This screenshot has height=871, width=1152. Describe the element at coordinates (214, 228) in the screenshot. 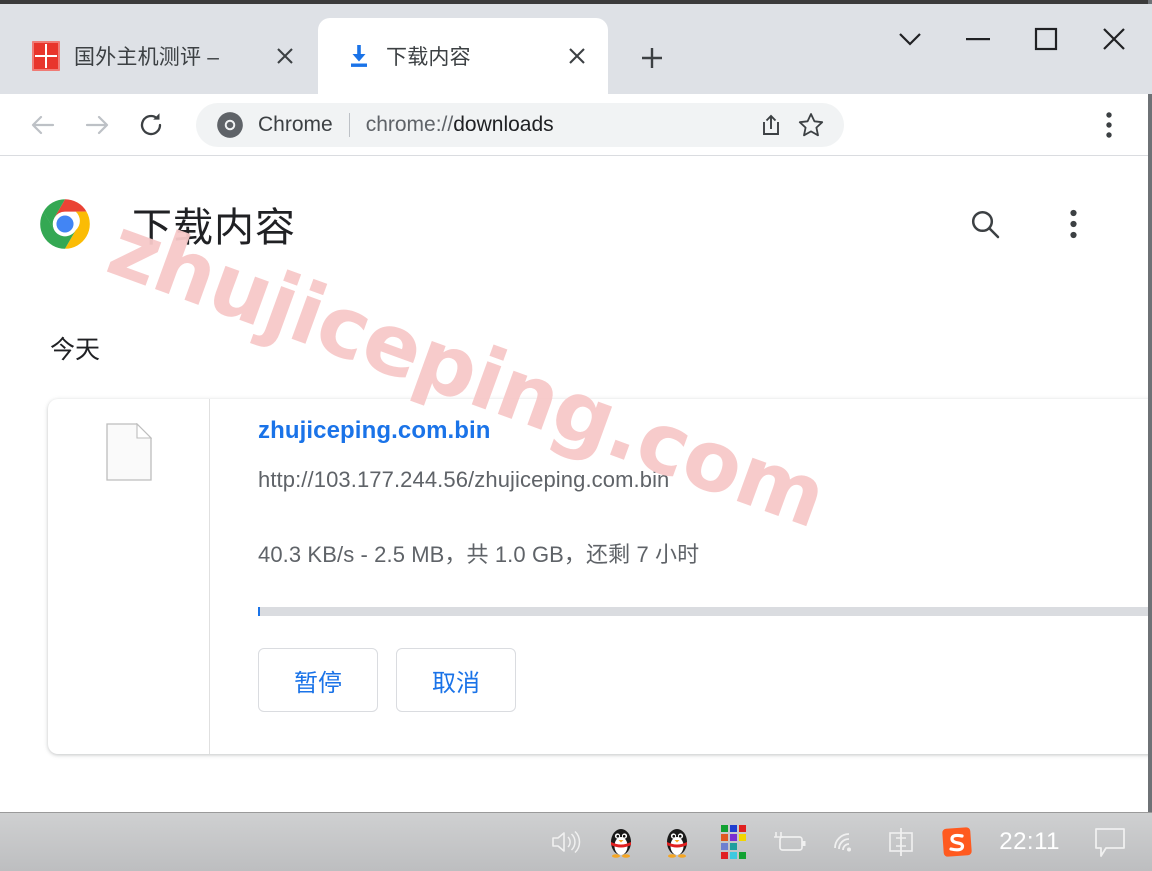

I see `page-title: 下载内容` at that location.